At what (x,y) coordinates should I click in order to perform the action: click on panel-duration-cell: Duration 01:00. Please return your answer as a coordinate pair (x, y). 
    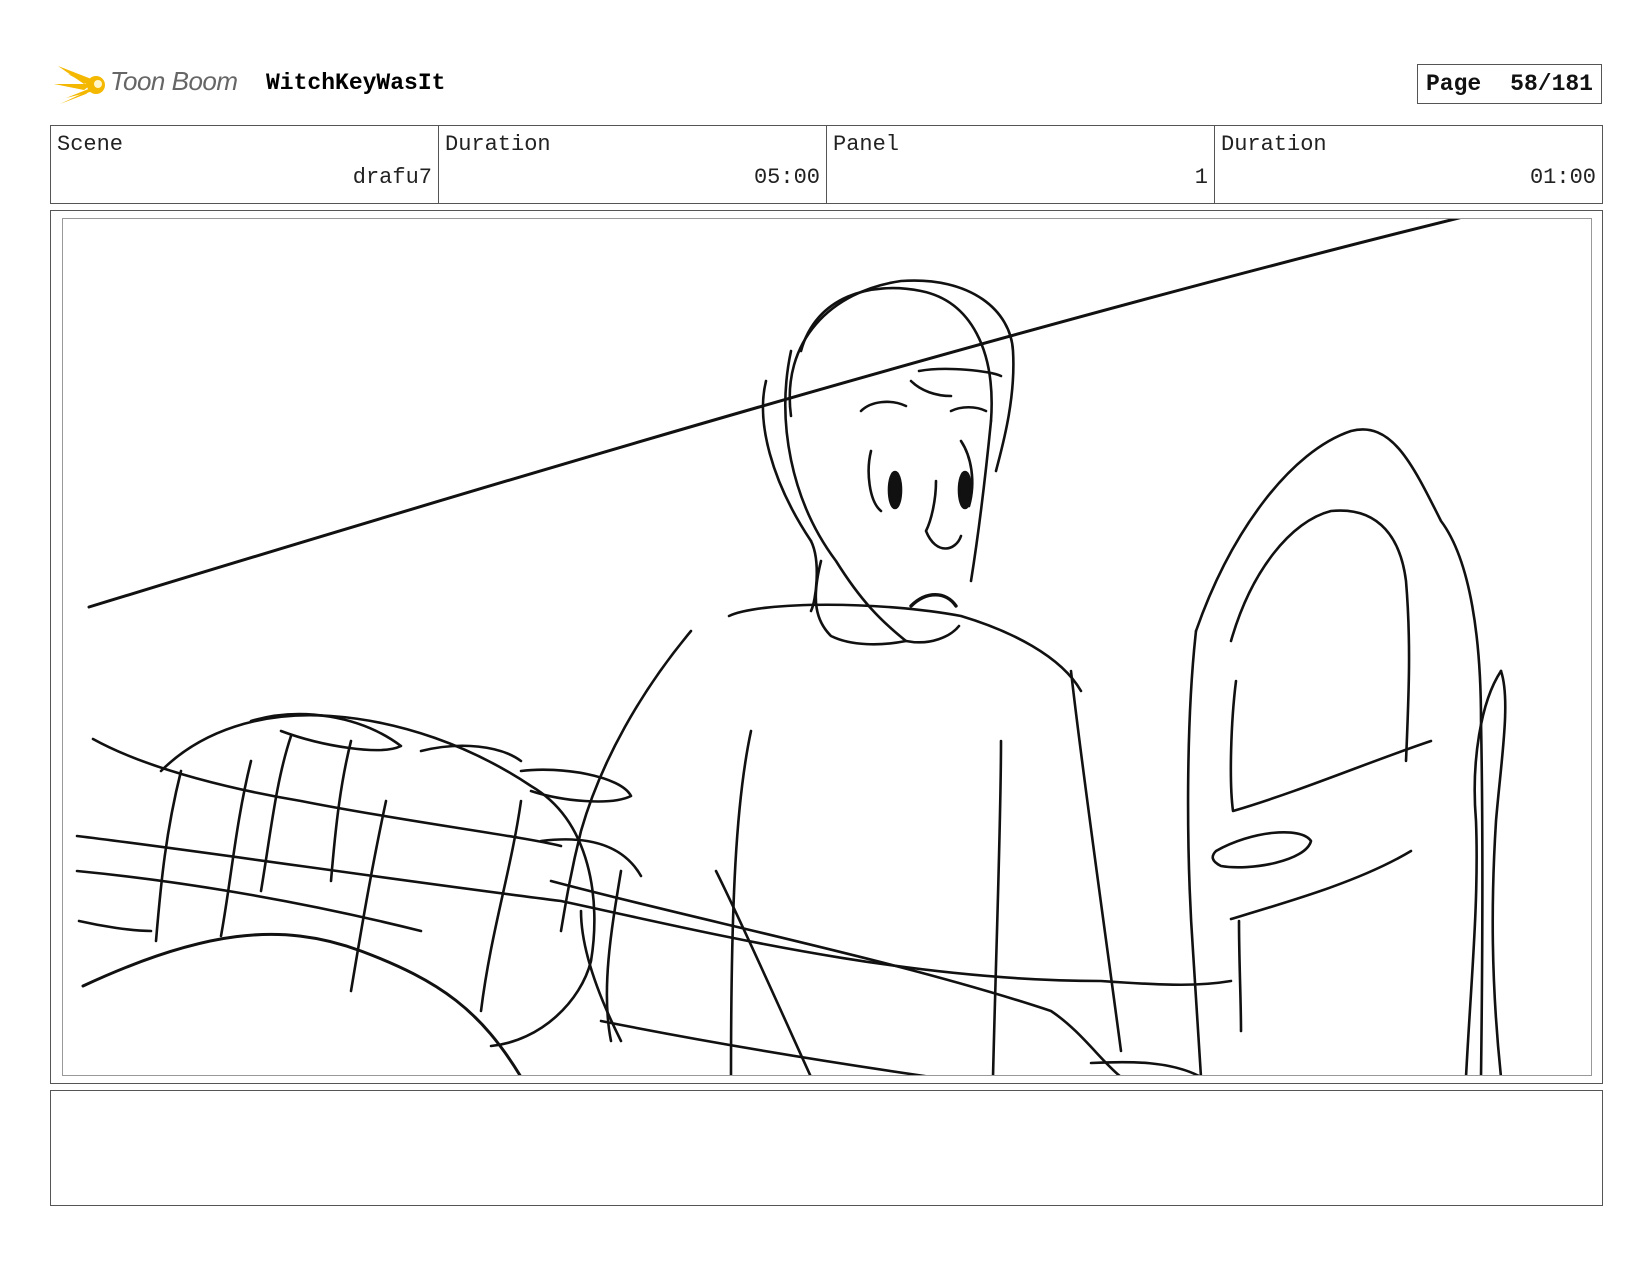
    Looking at the image, I should click on (1408, 164).